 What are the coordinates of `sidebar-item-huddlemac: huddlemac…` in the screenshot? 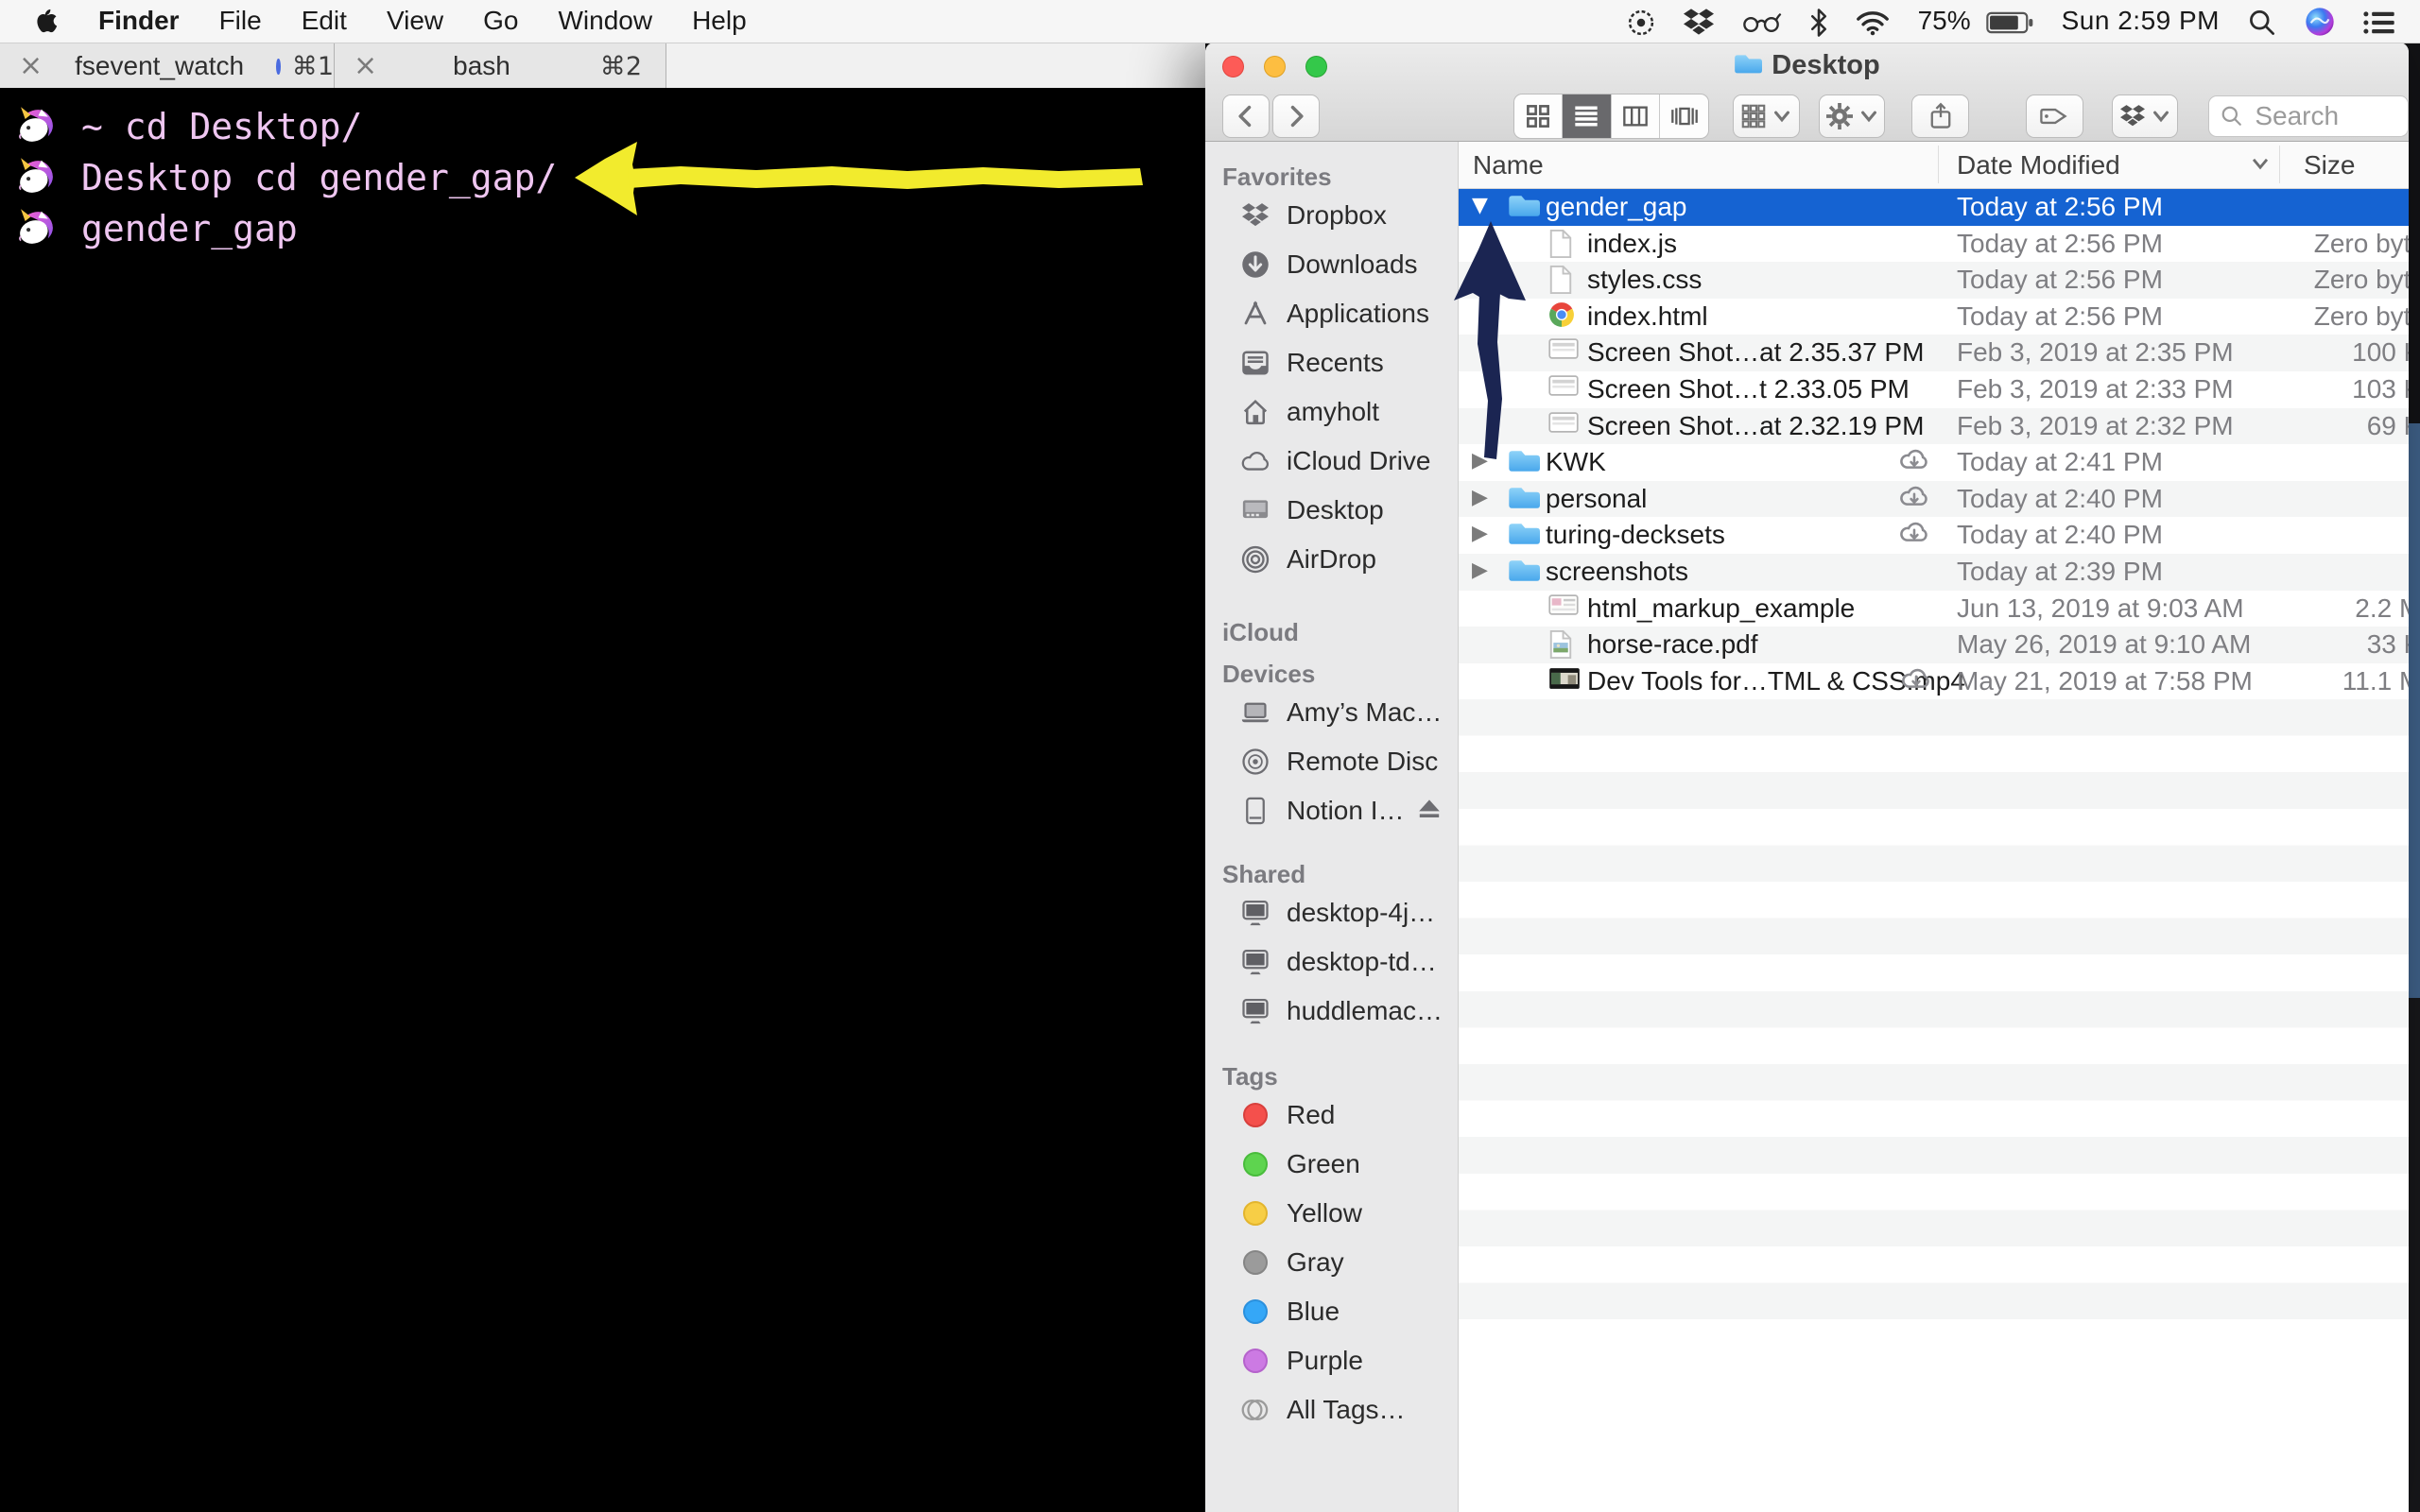 It's located at (1331, 1011).